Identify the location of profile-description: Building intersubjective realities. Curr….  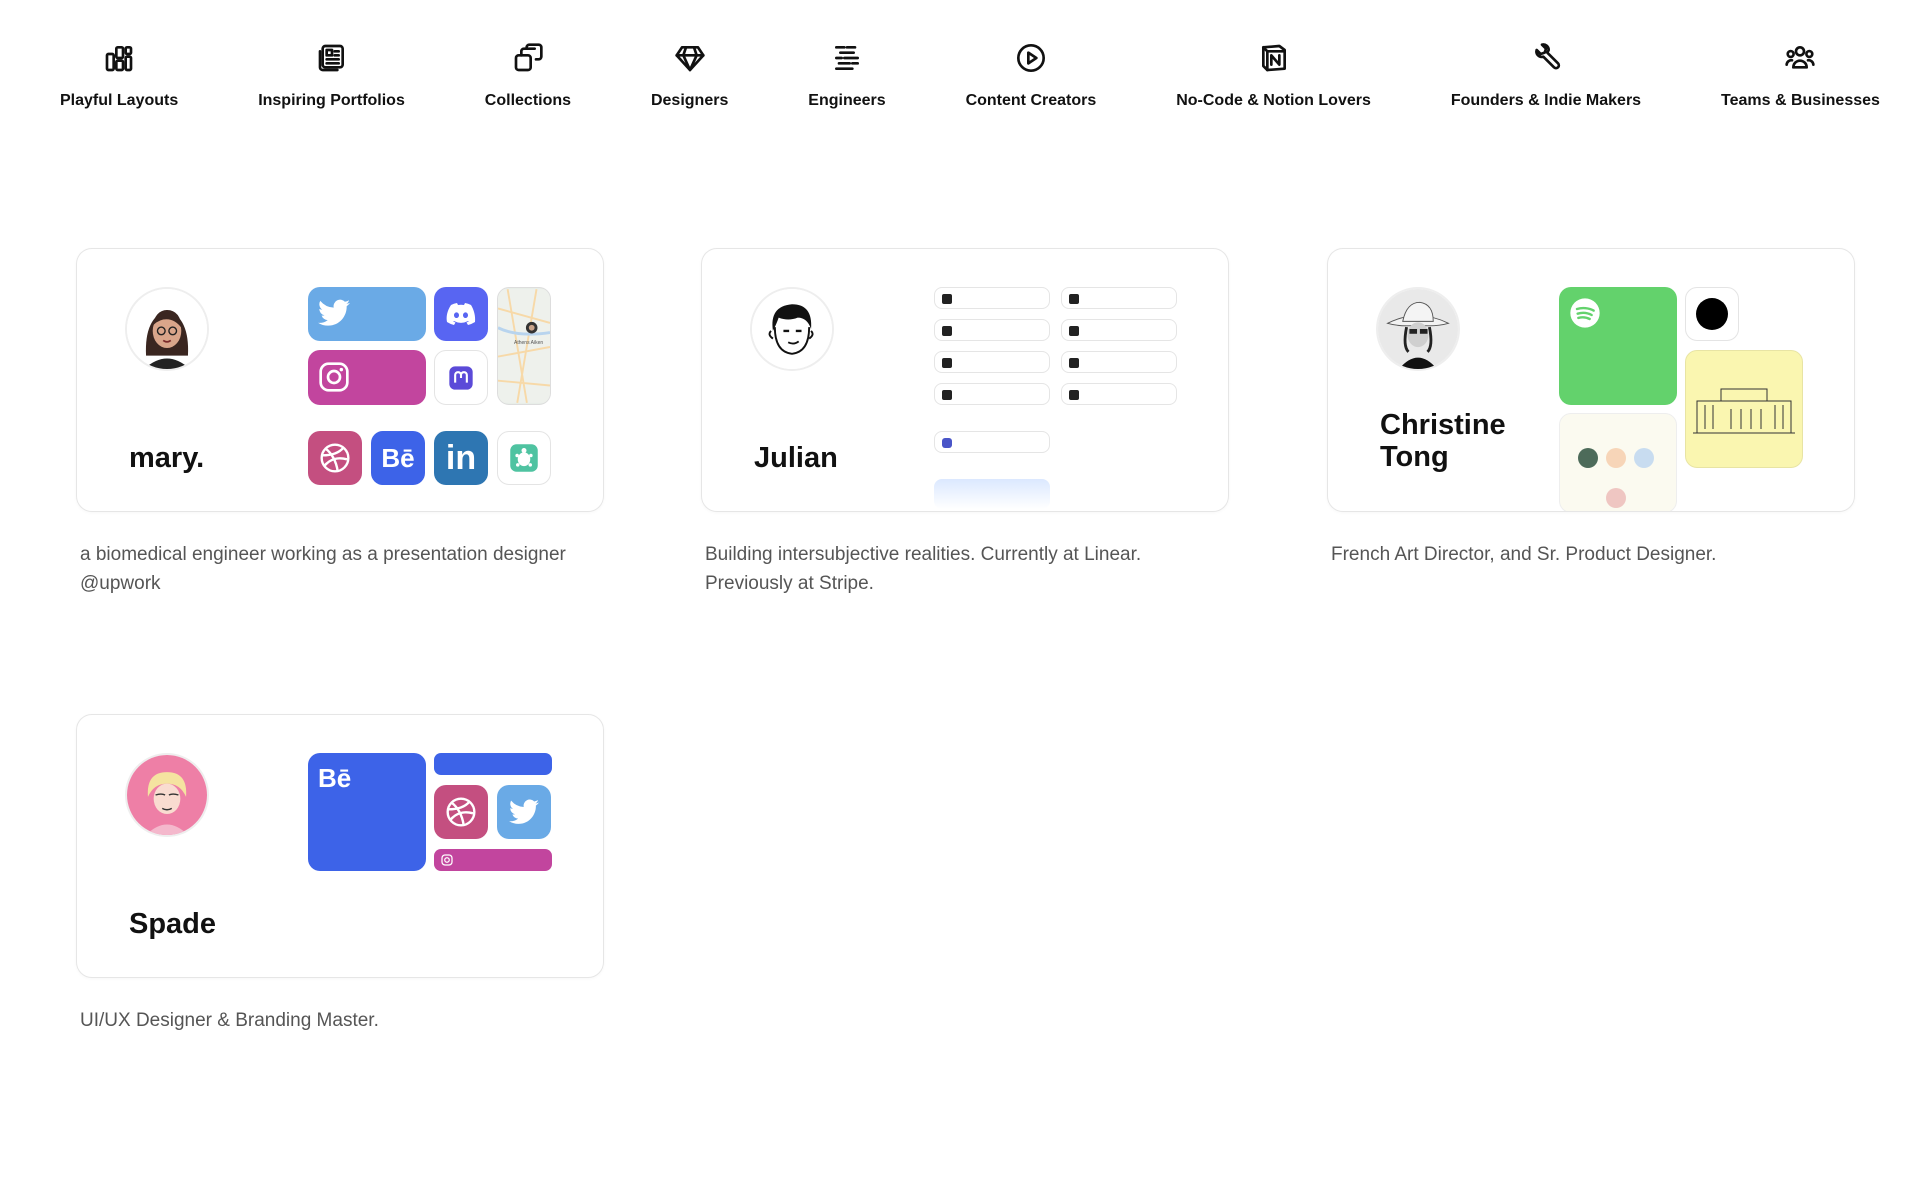
(923, 569).